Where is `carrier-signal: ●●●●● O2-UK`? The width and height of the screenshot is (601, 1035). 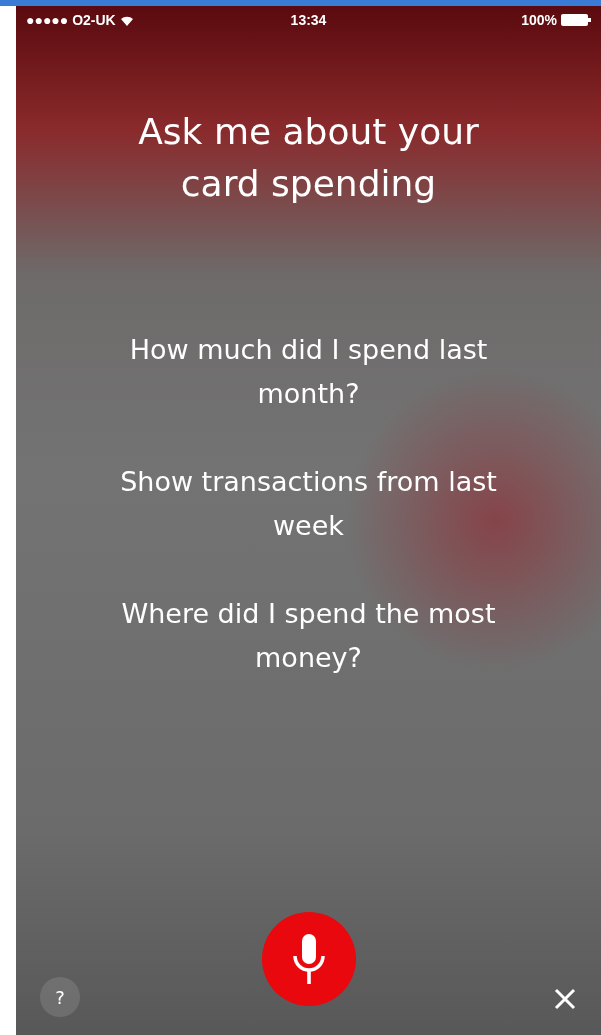 carrier-signal: ●●●●● O2-UK is located at coordinates (71, 20).